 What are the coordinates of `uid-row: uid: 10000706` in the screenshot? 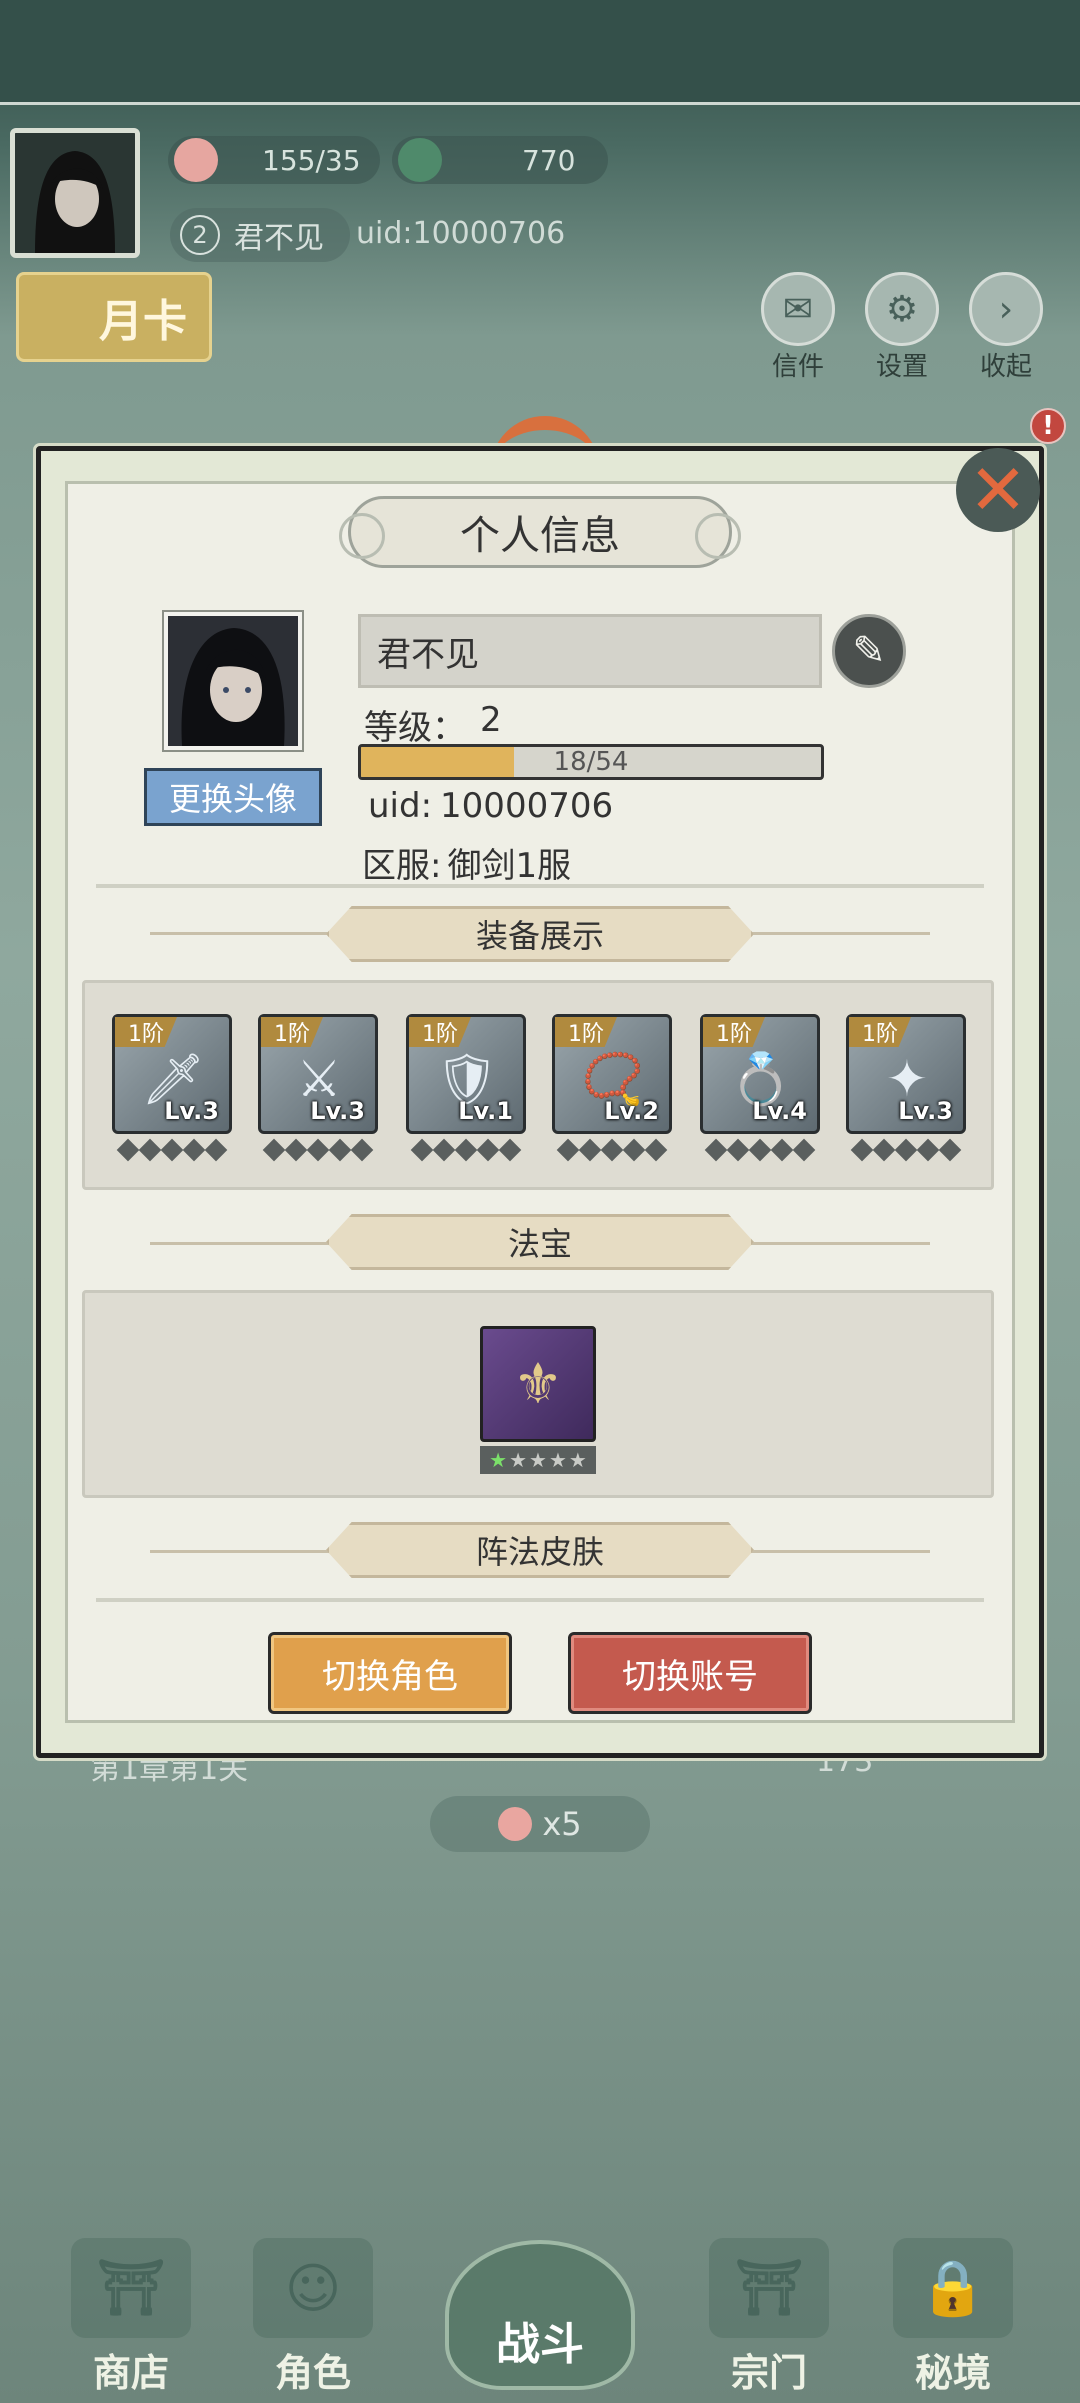 It's located at (490, 806).